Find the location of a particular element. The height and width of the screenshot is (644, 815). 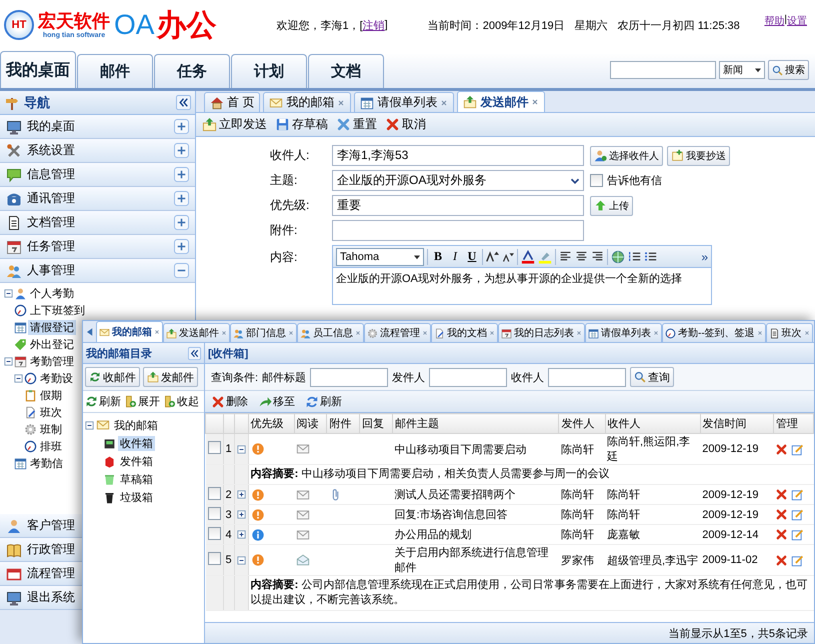

search-button: 搜索 is located at coordinates (788, 70).